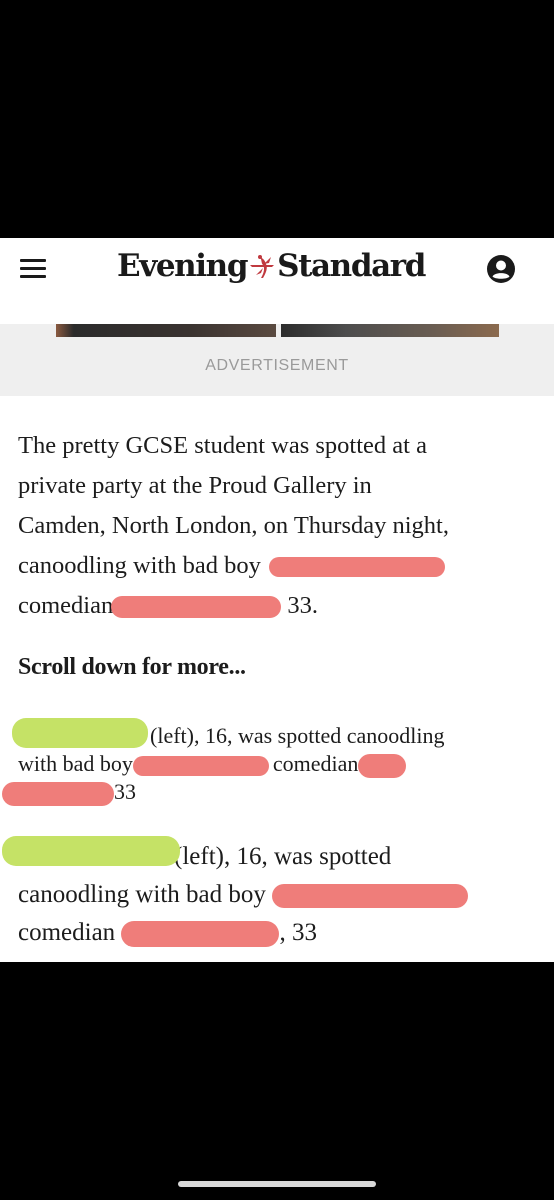  I want to click on paragraph-line: comedian 33., so click(278, 606).